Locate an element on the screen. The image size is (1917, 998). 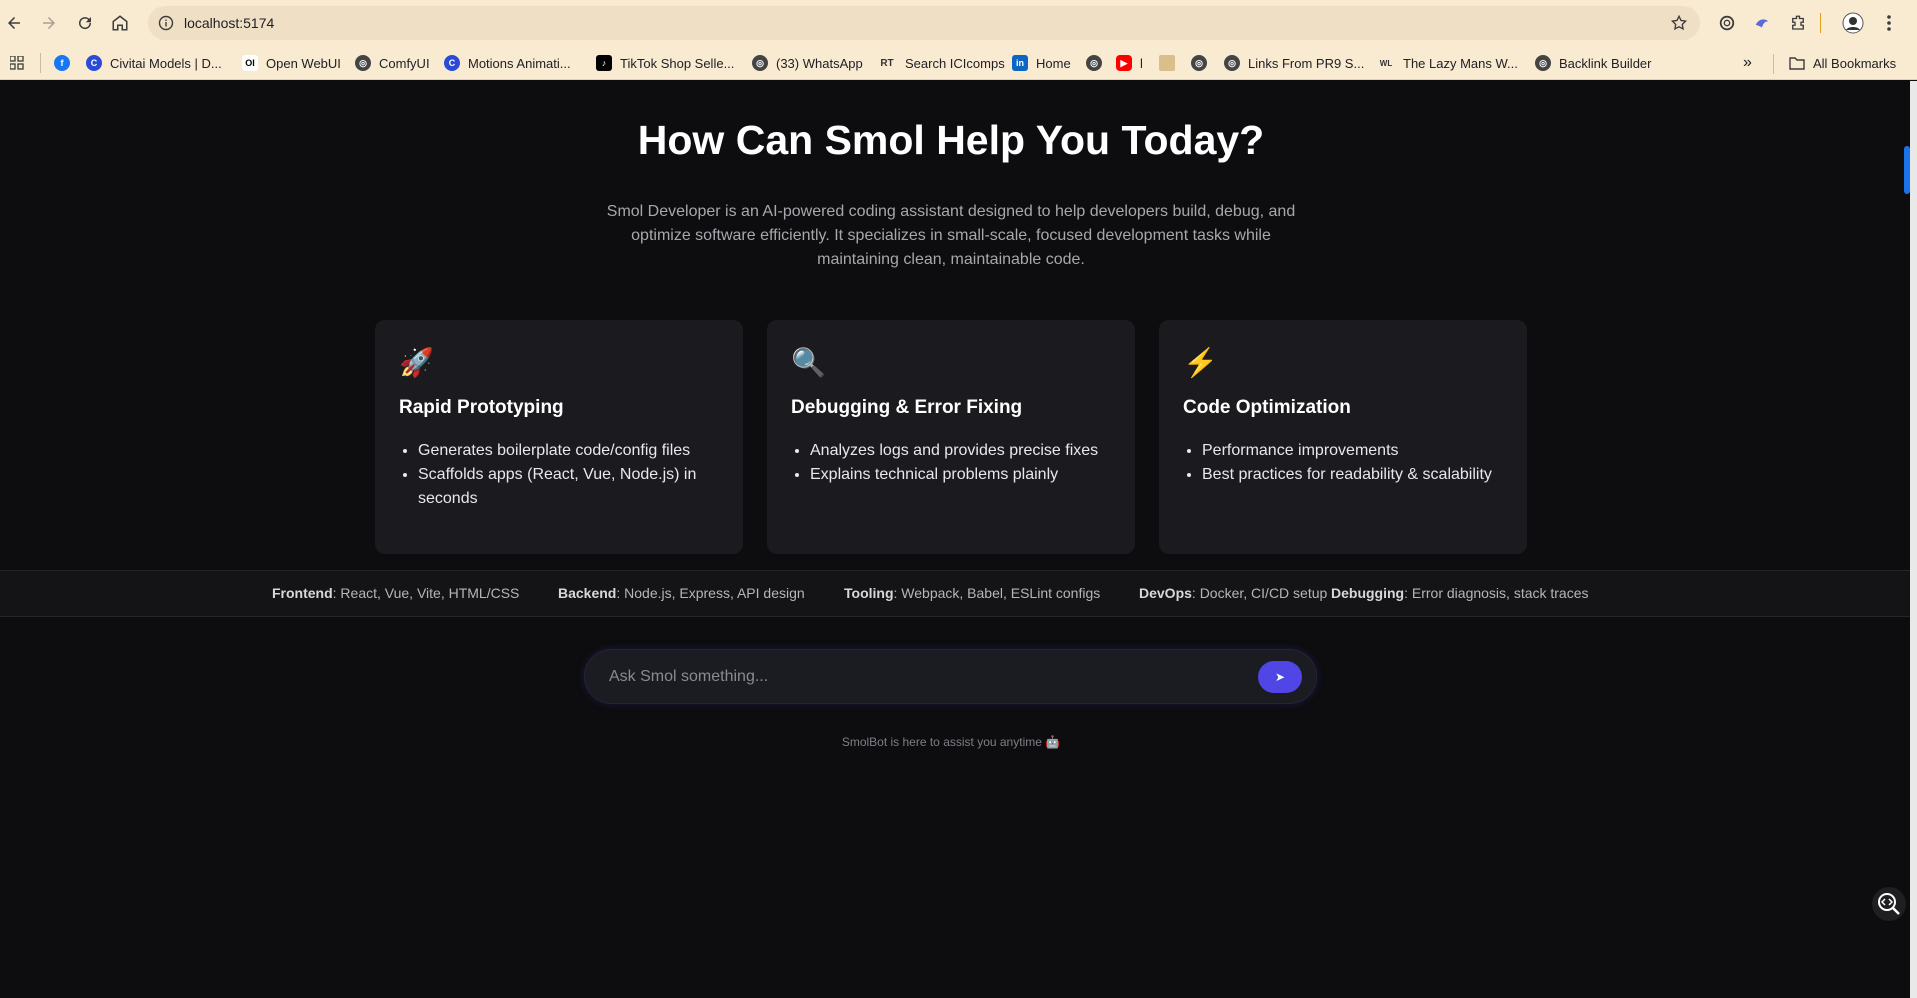
bookmark-search-icicomps: RT Search ICIcomps is located at coordinates (940, 63).